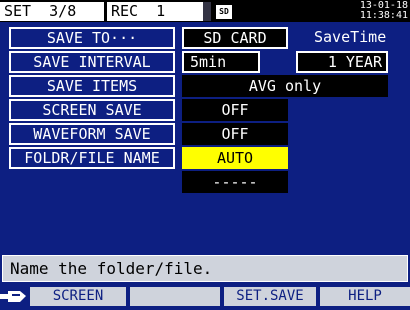  Describe the element at coordinates (235, 110) in the screenshot. I see `screen-save-value: OFF` at that location.